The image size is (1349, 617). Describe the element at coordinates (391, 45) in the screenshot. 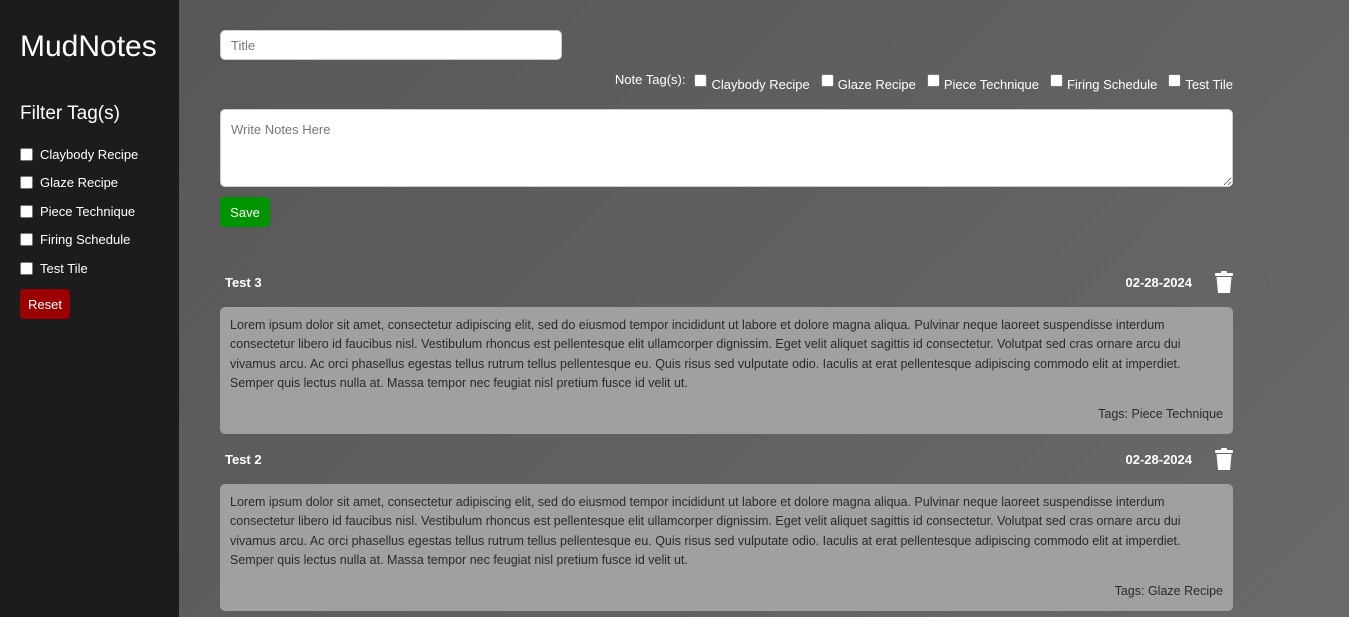

I see `title-input` at that location.